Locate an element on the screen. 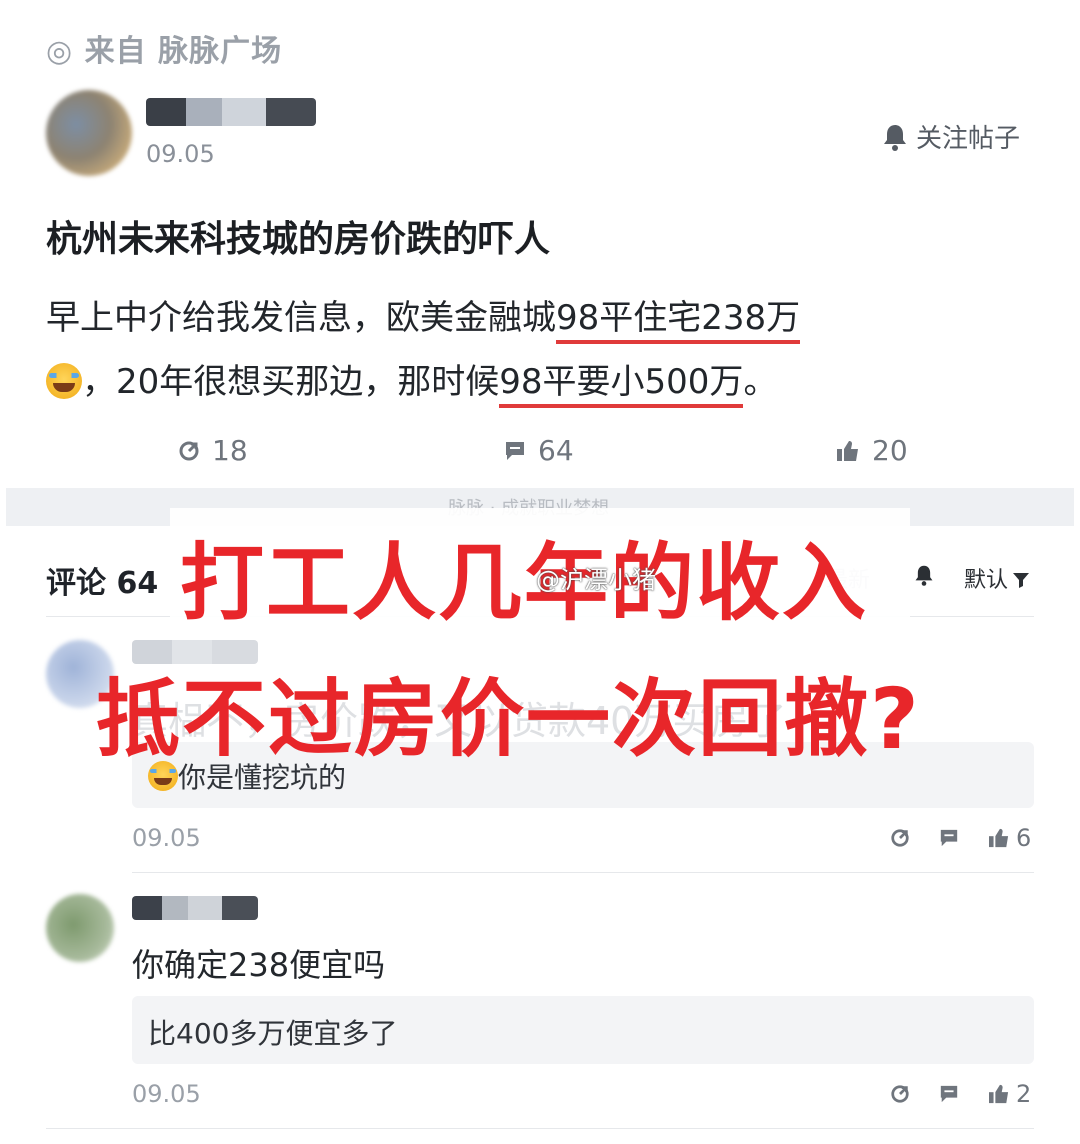 This screenshot has width=1080, height=1144. comment-like-count: 2 is located at coordinates (1024, 1094).